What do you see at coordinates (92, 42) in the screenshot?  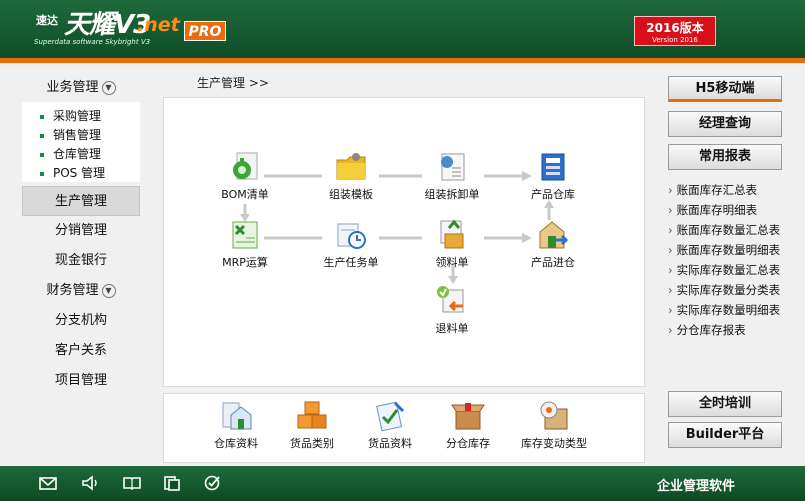 I see `brand-subtitle: Superdata software Skybright V3` at bounding box center [92, 42].